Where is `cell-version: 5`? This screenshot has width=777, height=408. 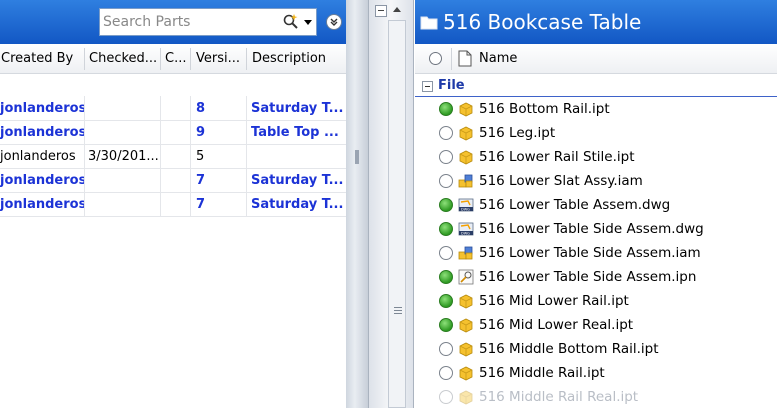
cell-version: 5 is located at coordinates (200, 156).